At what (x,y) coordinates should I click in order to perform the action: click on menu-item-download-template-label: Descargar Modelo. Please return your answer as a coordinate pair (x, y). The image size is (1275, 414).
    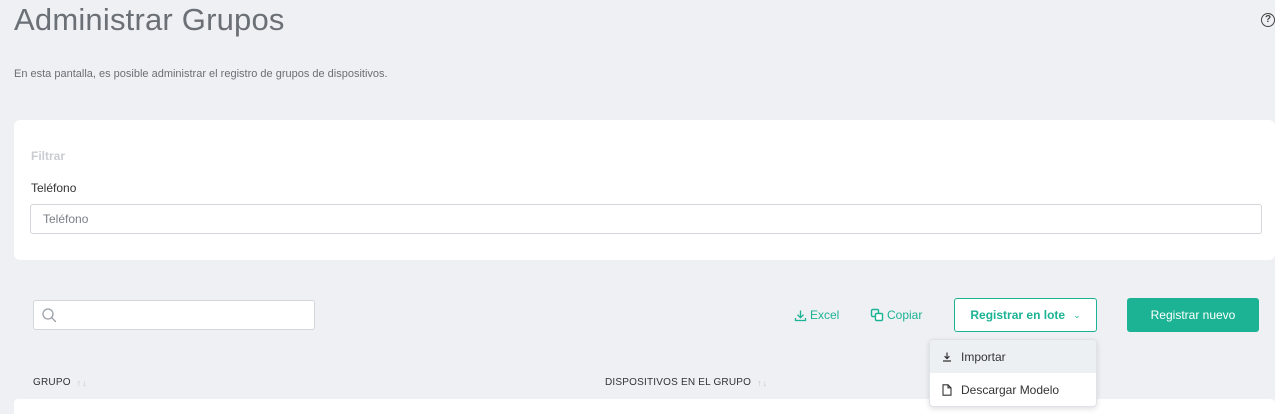
    Looking at the image, I should click on (1010, 389).